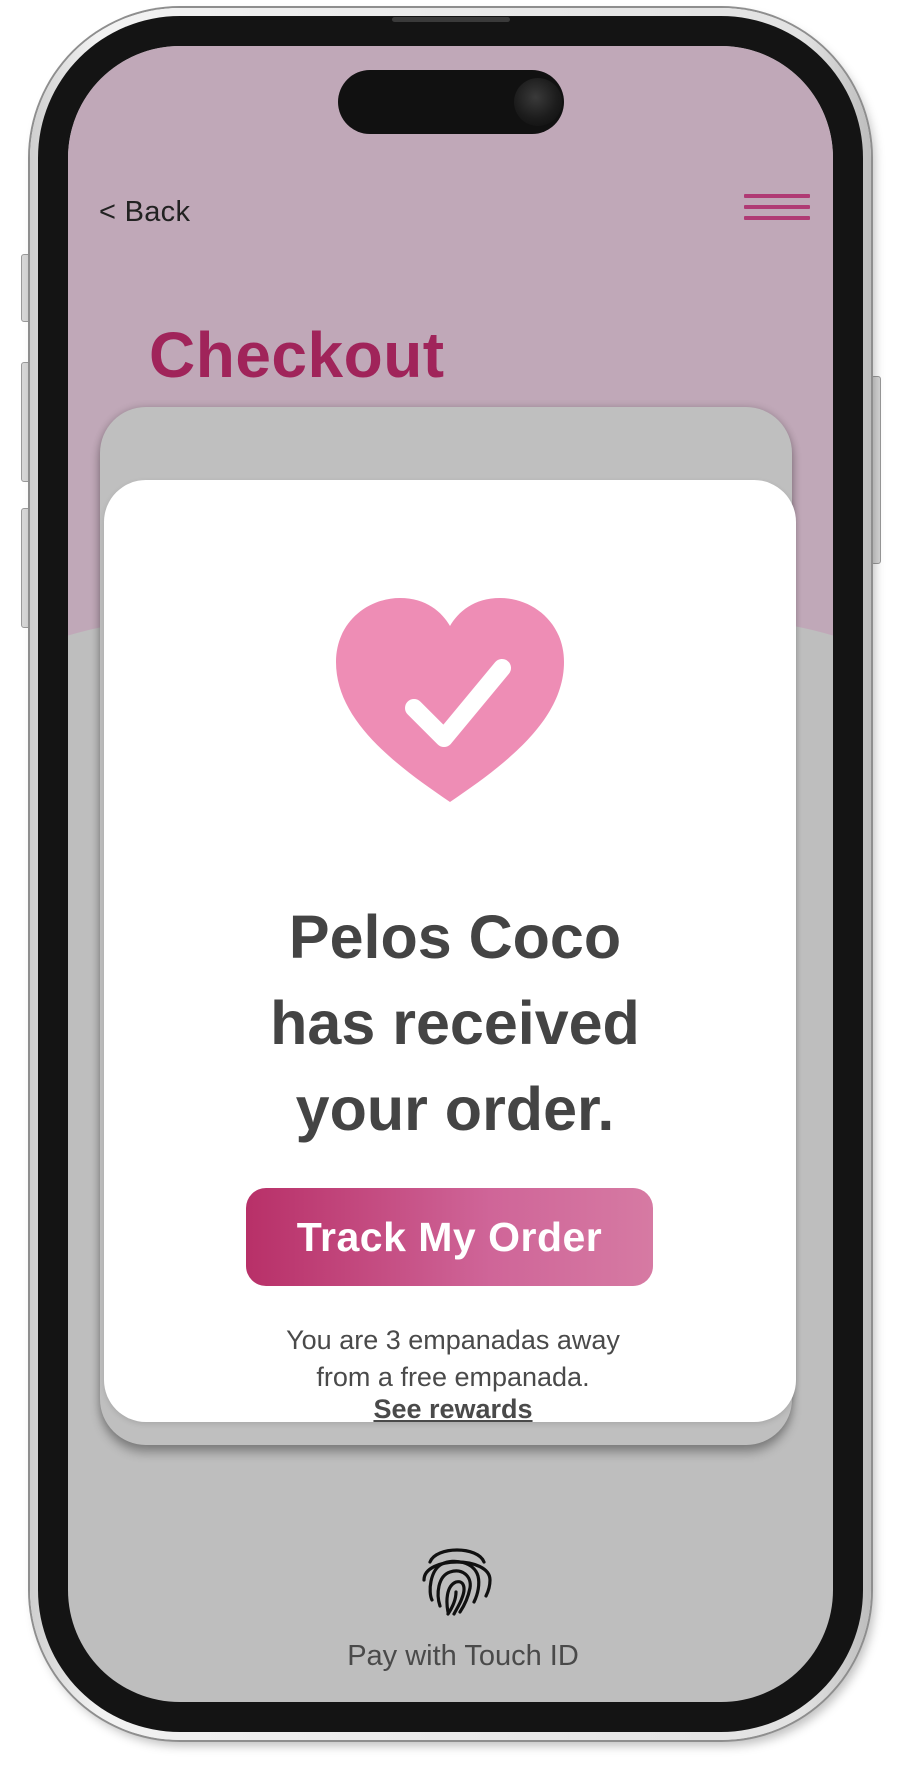 The image size is (916, 1766). What do you see at coordinates (463, 1656) in the screenshot?
I see `touch-id-label: Pay with Touch ID` at bounding box center [463, 1656].